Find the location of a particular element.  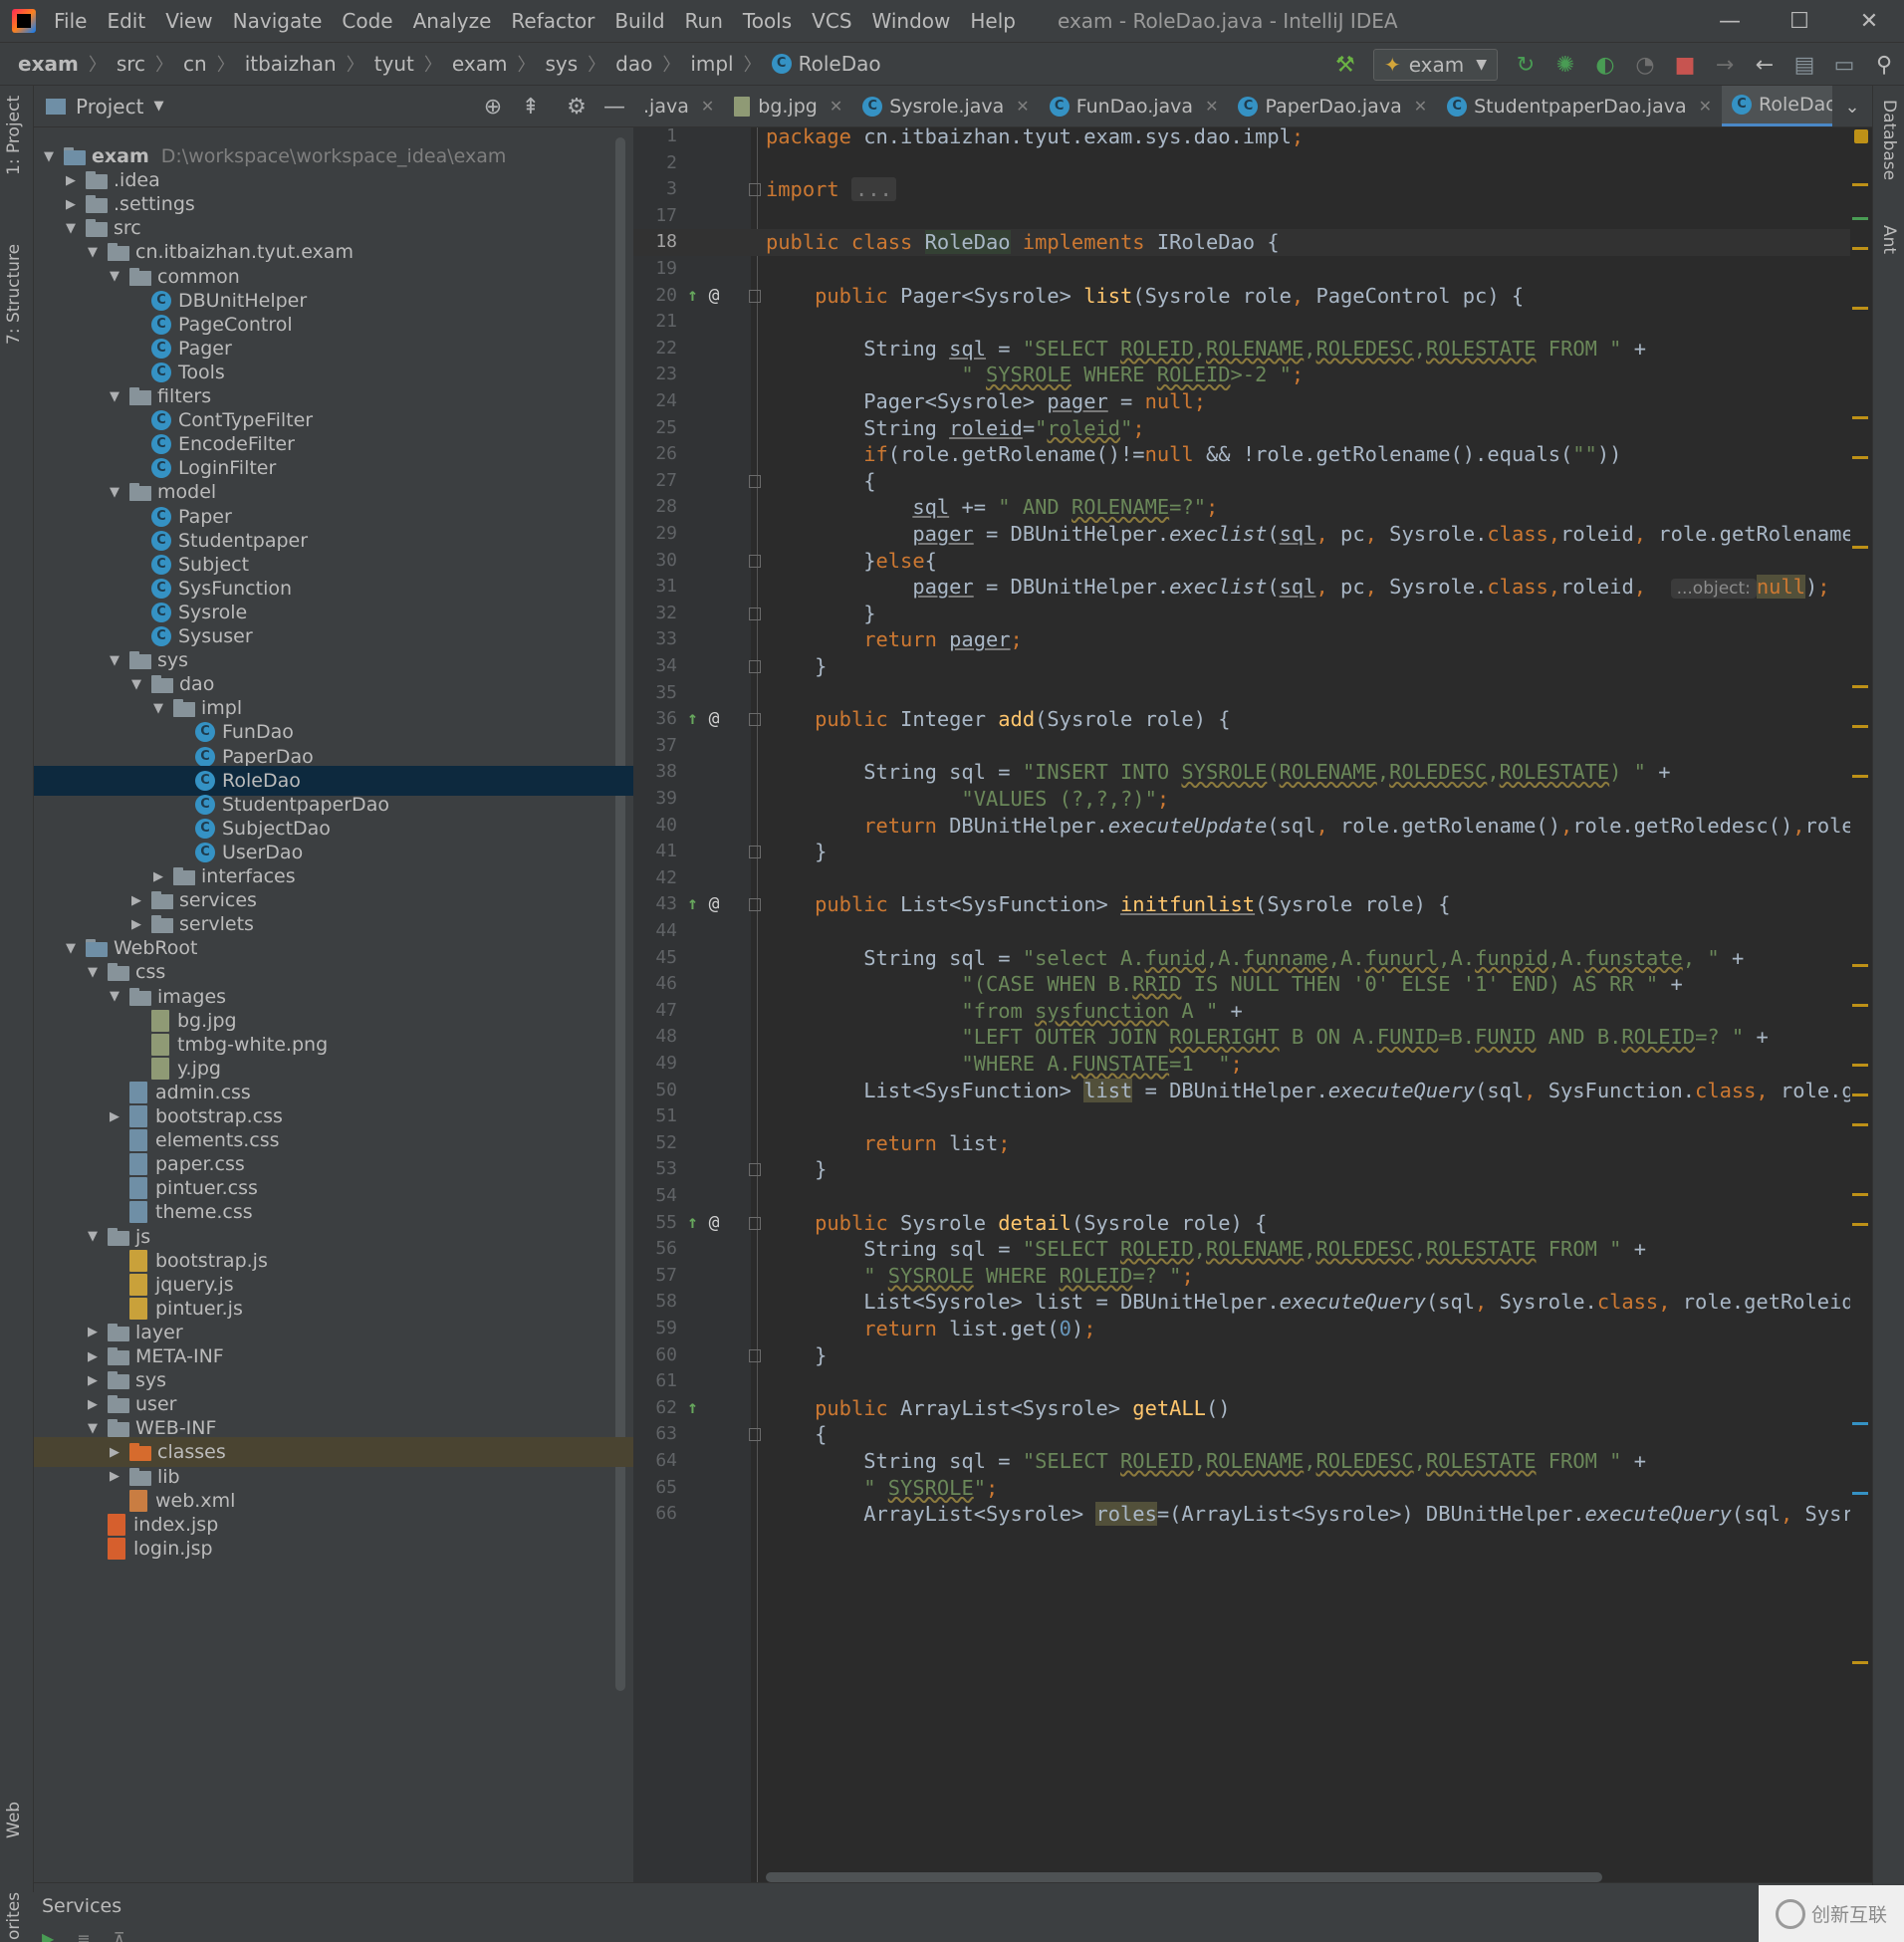

project-panel-title: Project is located at coordinates (109, 107).